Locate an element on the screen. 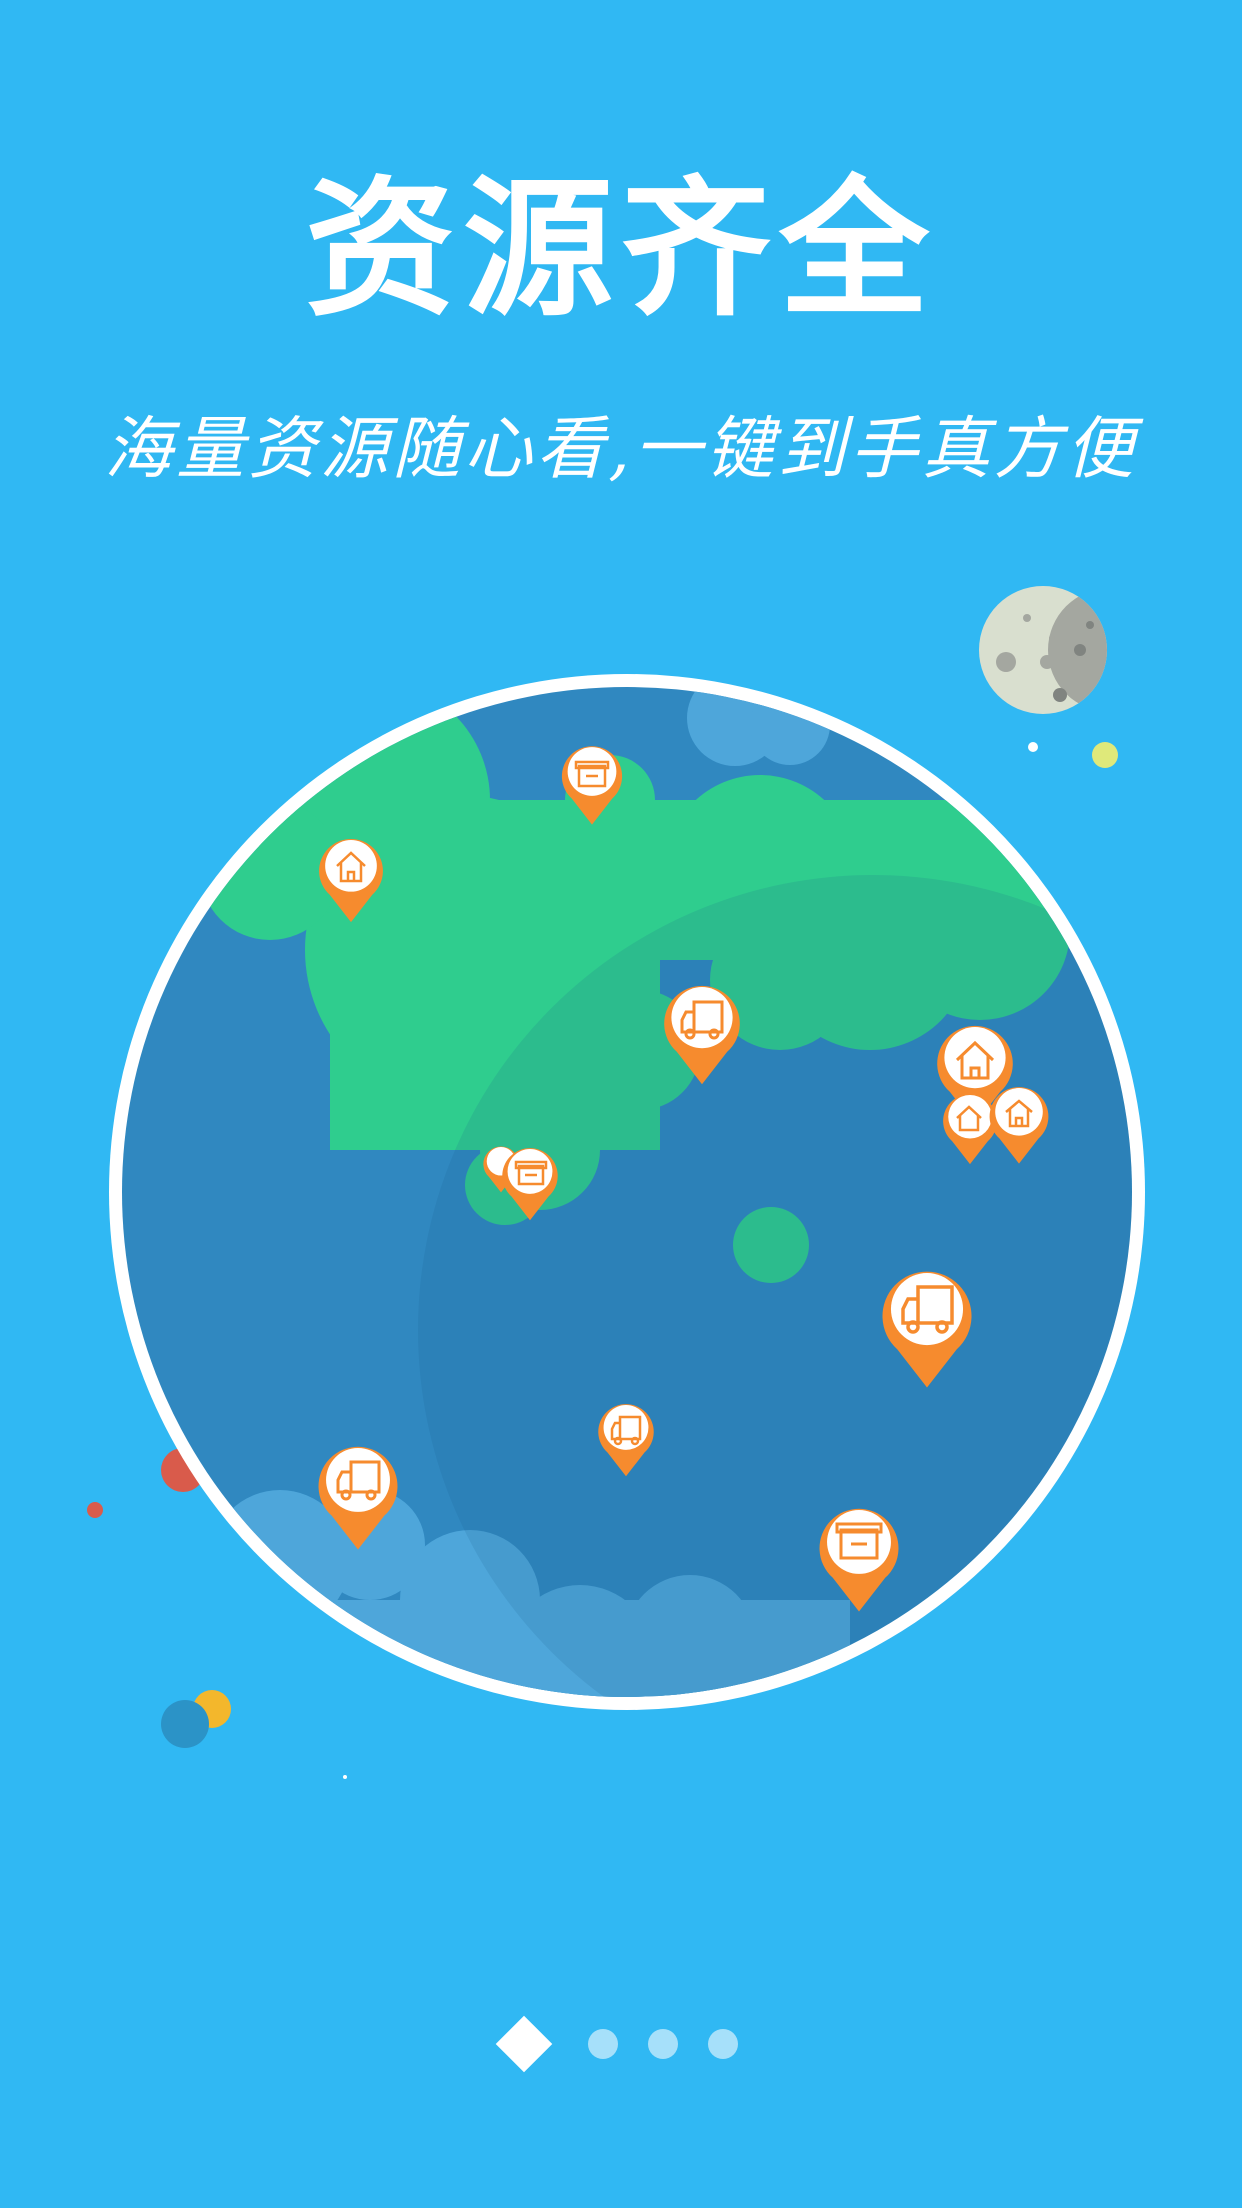 The height and width of the screenshot is (2208, 1242). decor-dot-white-tiny is located at coordinates (345, 1777).